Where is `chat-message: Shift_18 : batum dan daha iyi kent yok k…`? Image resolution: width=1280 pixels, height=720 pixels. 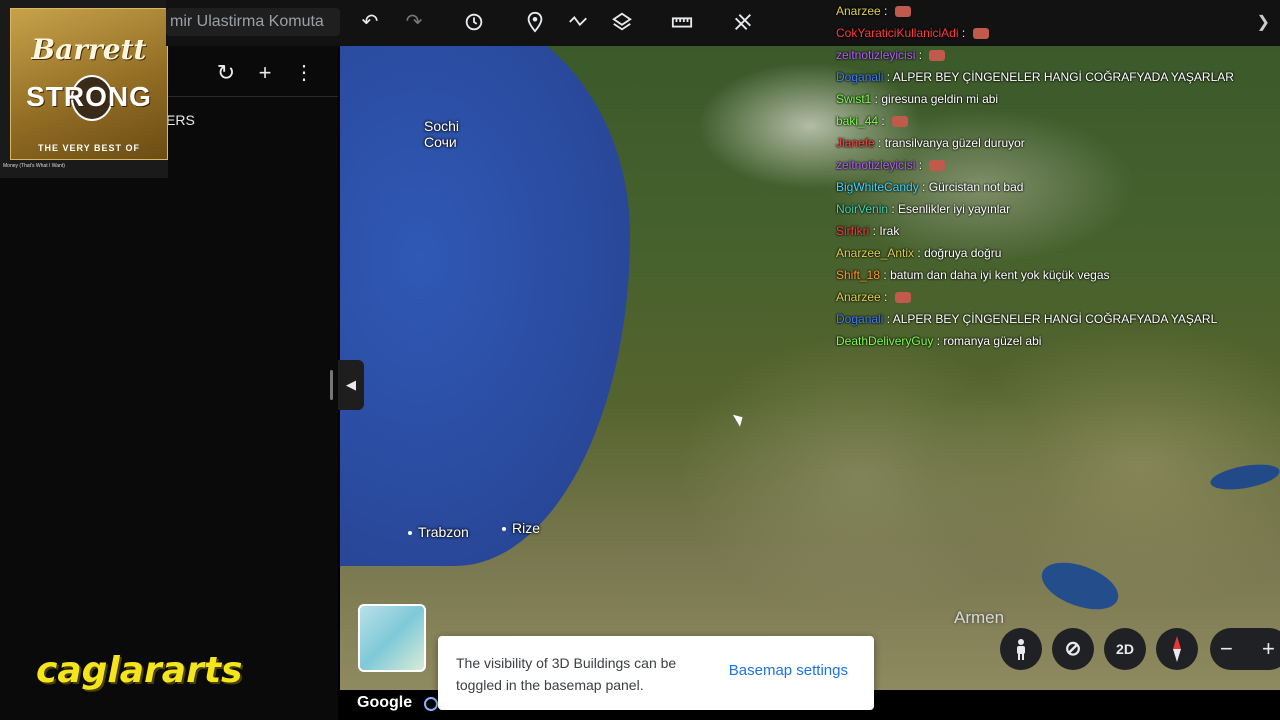
chat-message: Shift_18 : batum dan daha iyi kent yok k… is located at coordinates (1056, 275).